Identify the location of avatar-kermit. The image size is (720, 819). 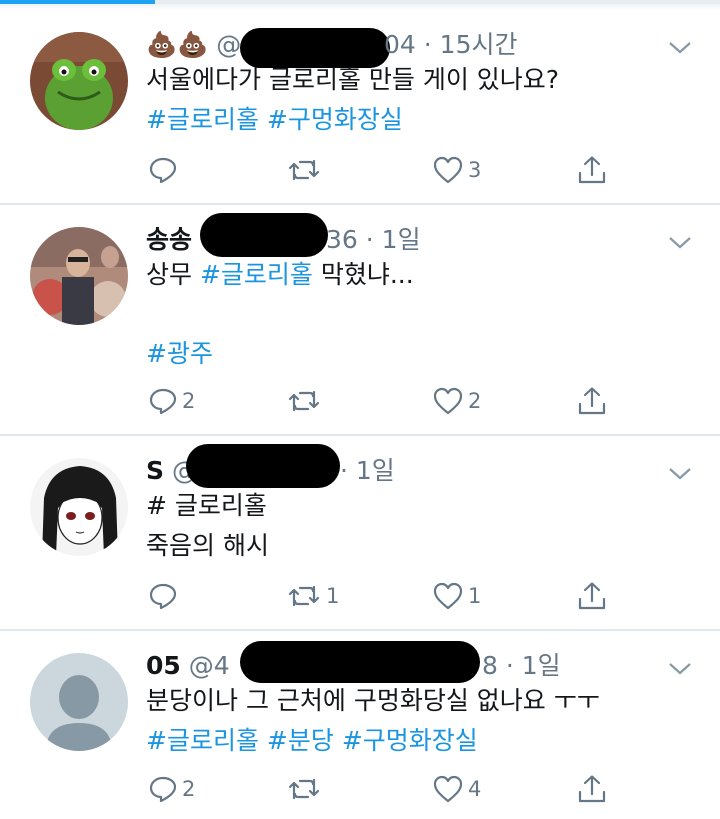
(79, 81).